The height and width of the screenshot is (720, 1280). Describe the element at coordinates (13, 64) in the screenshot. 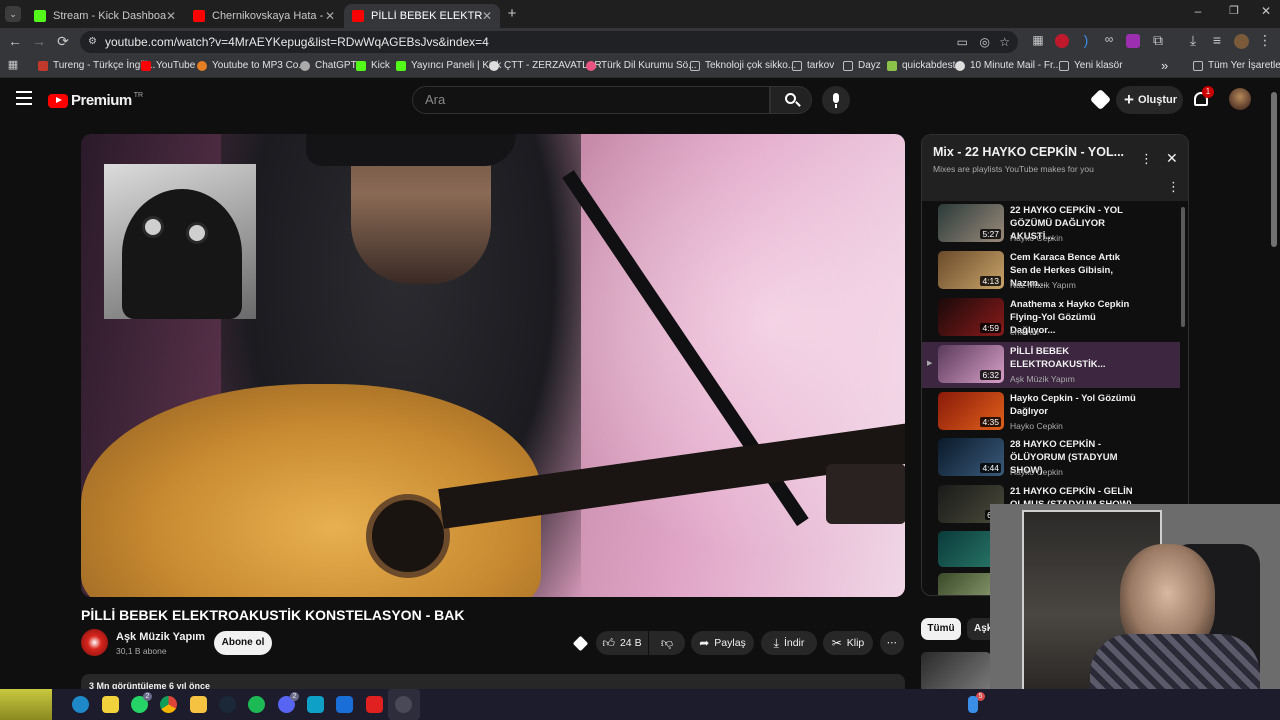

I see `apps-grid-icon: ▦` at that location.